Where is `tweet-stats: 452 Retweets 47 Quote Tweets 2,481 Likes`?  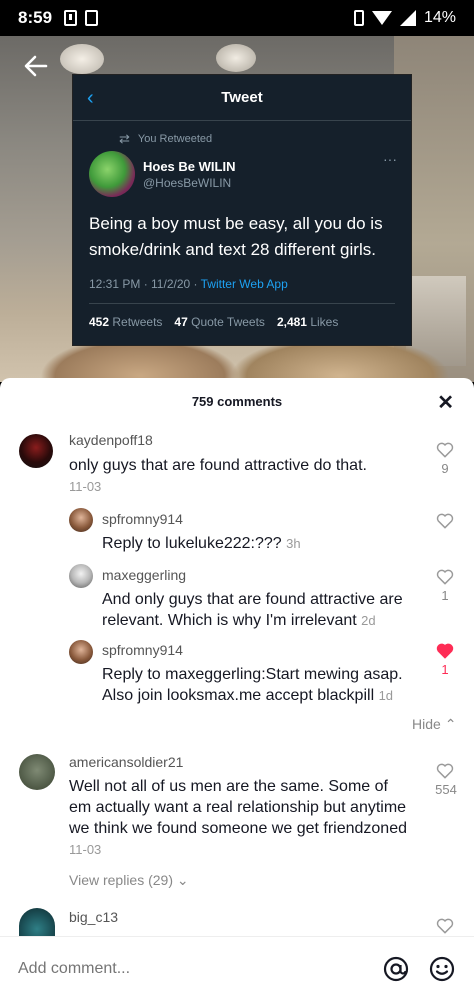
tweet-stats: 452 Retweets 47 Quote Tweets 2,481 Likes is located at coordinates (242, 316).